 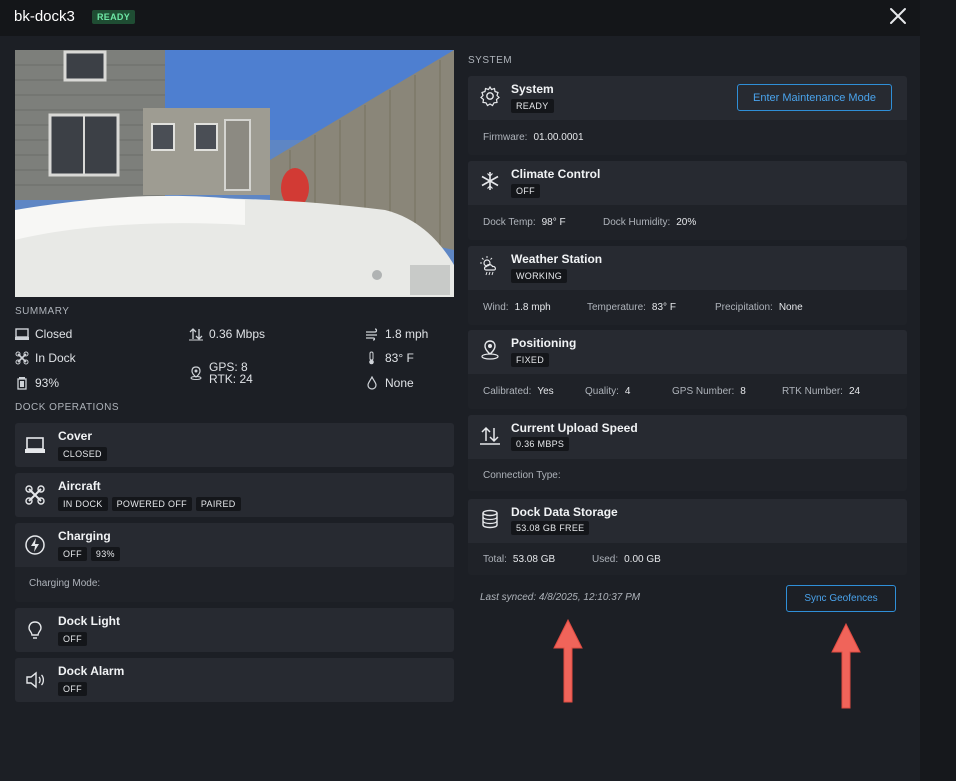 What do you see at coordinates (637, 222) in the screenshot?
I see `dock-humidity-label: Dock Humidity:` at bounding box center [637, 222].